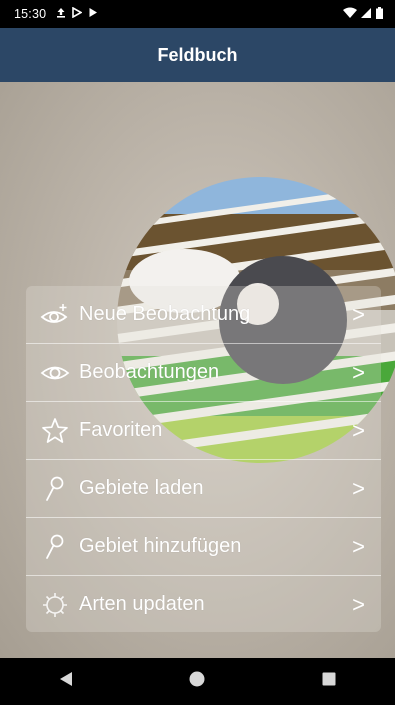  I want to click on battery-icon, so click(379, 14).